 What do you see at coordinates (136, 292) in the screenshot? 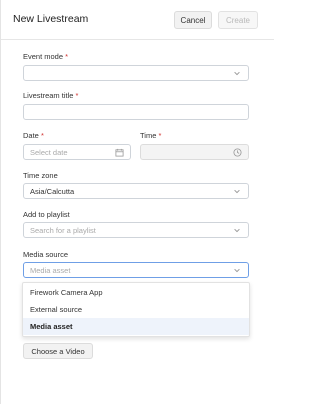
I see `option-firework-camera-app: Firework Camera App` at bounding box center [136, 292].